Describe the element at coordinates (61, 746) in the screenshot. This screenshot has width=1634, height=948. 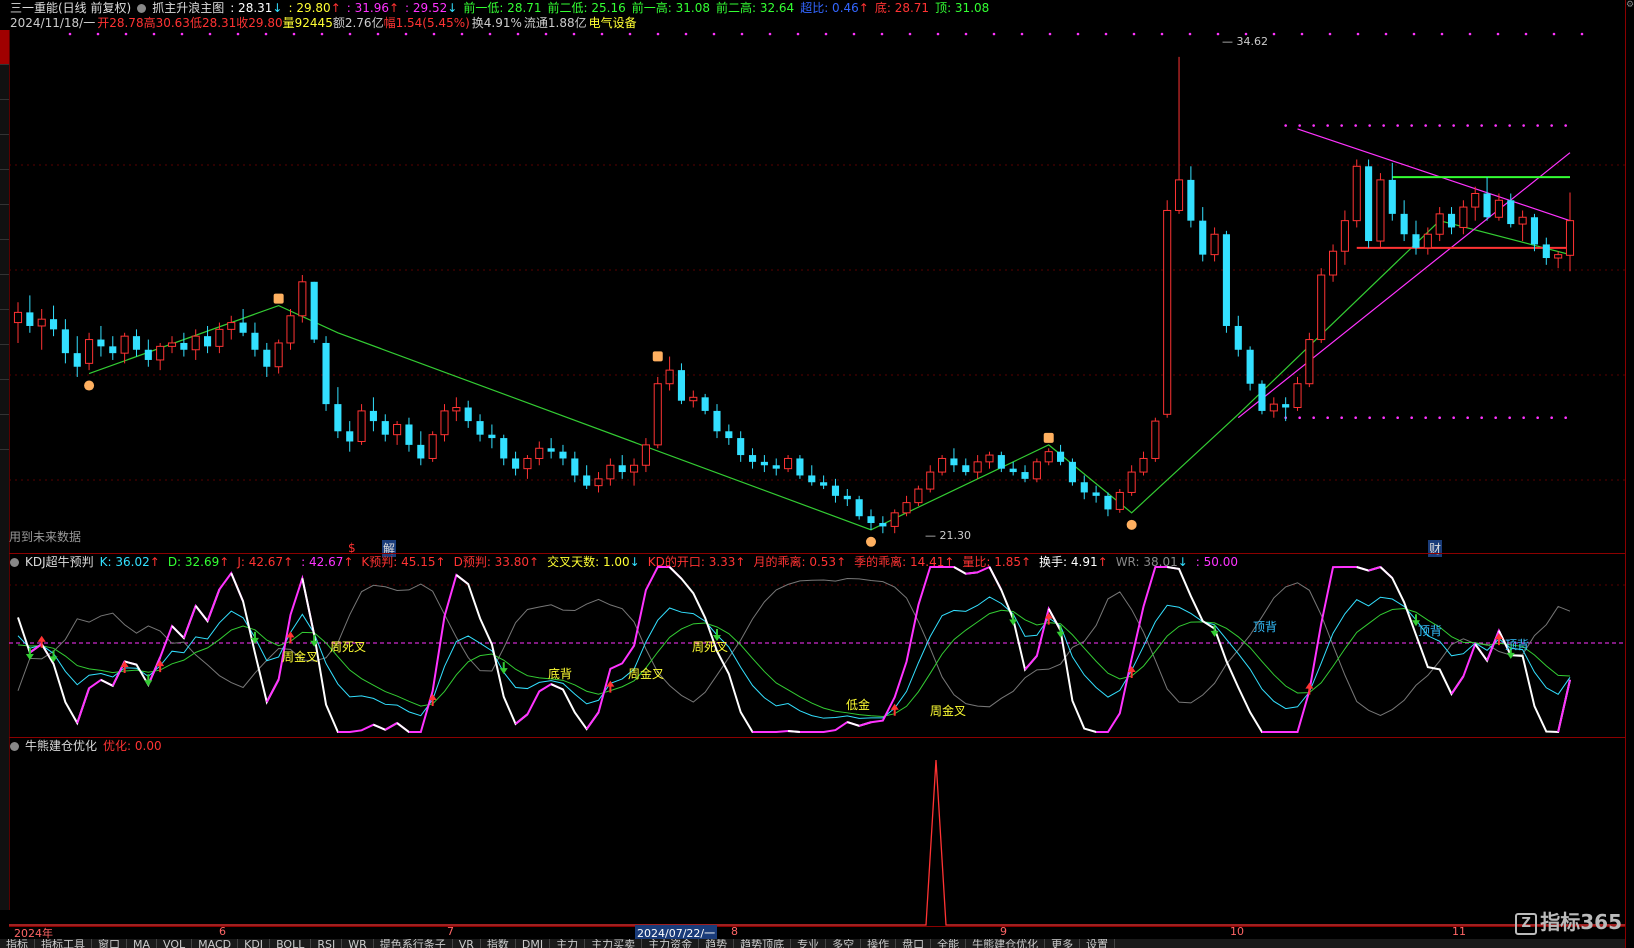
I see `bull-title: 牛熊建仓优化` at that location.